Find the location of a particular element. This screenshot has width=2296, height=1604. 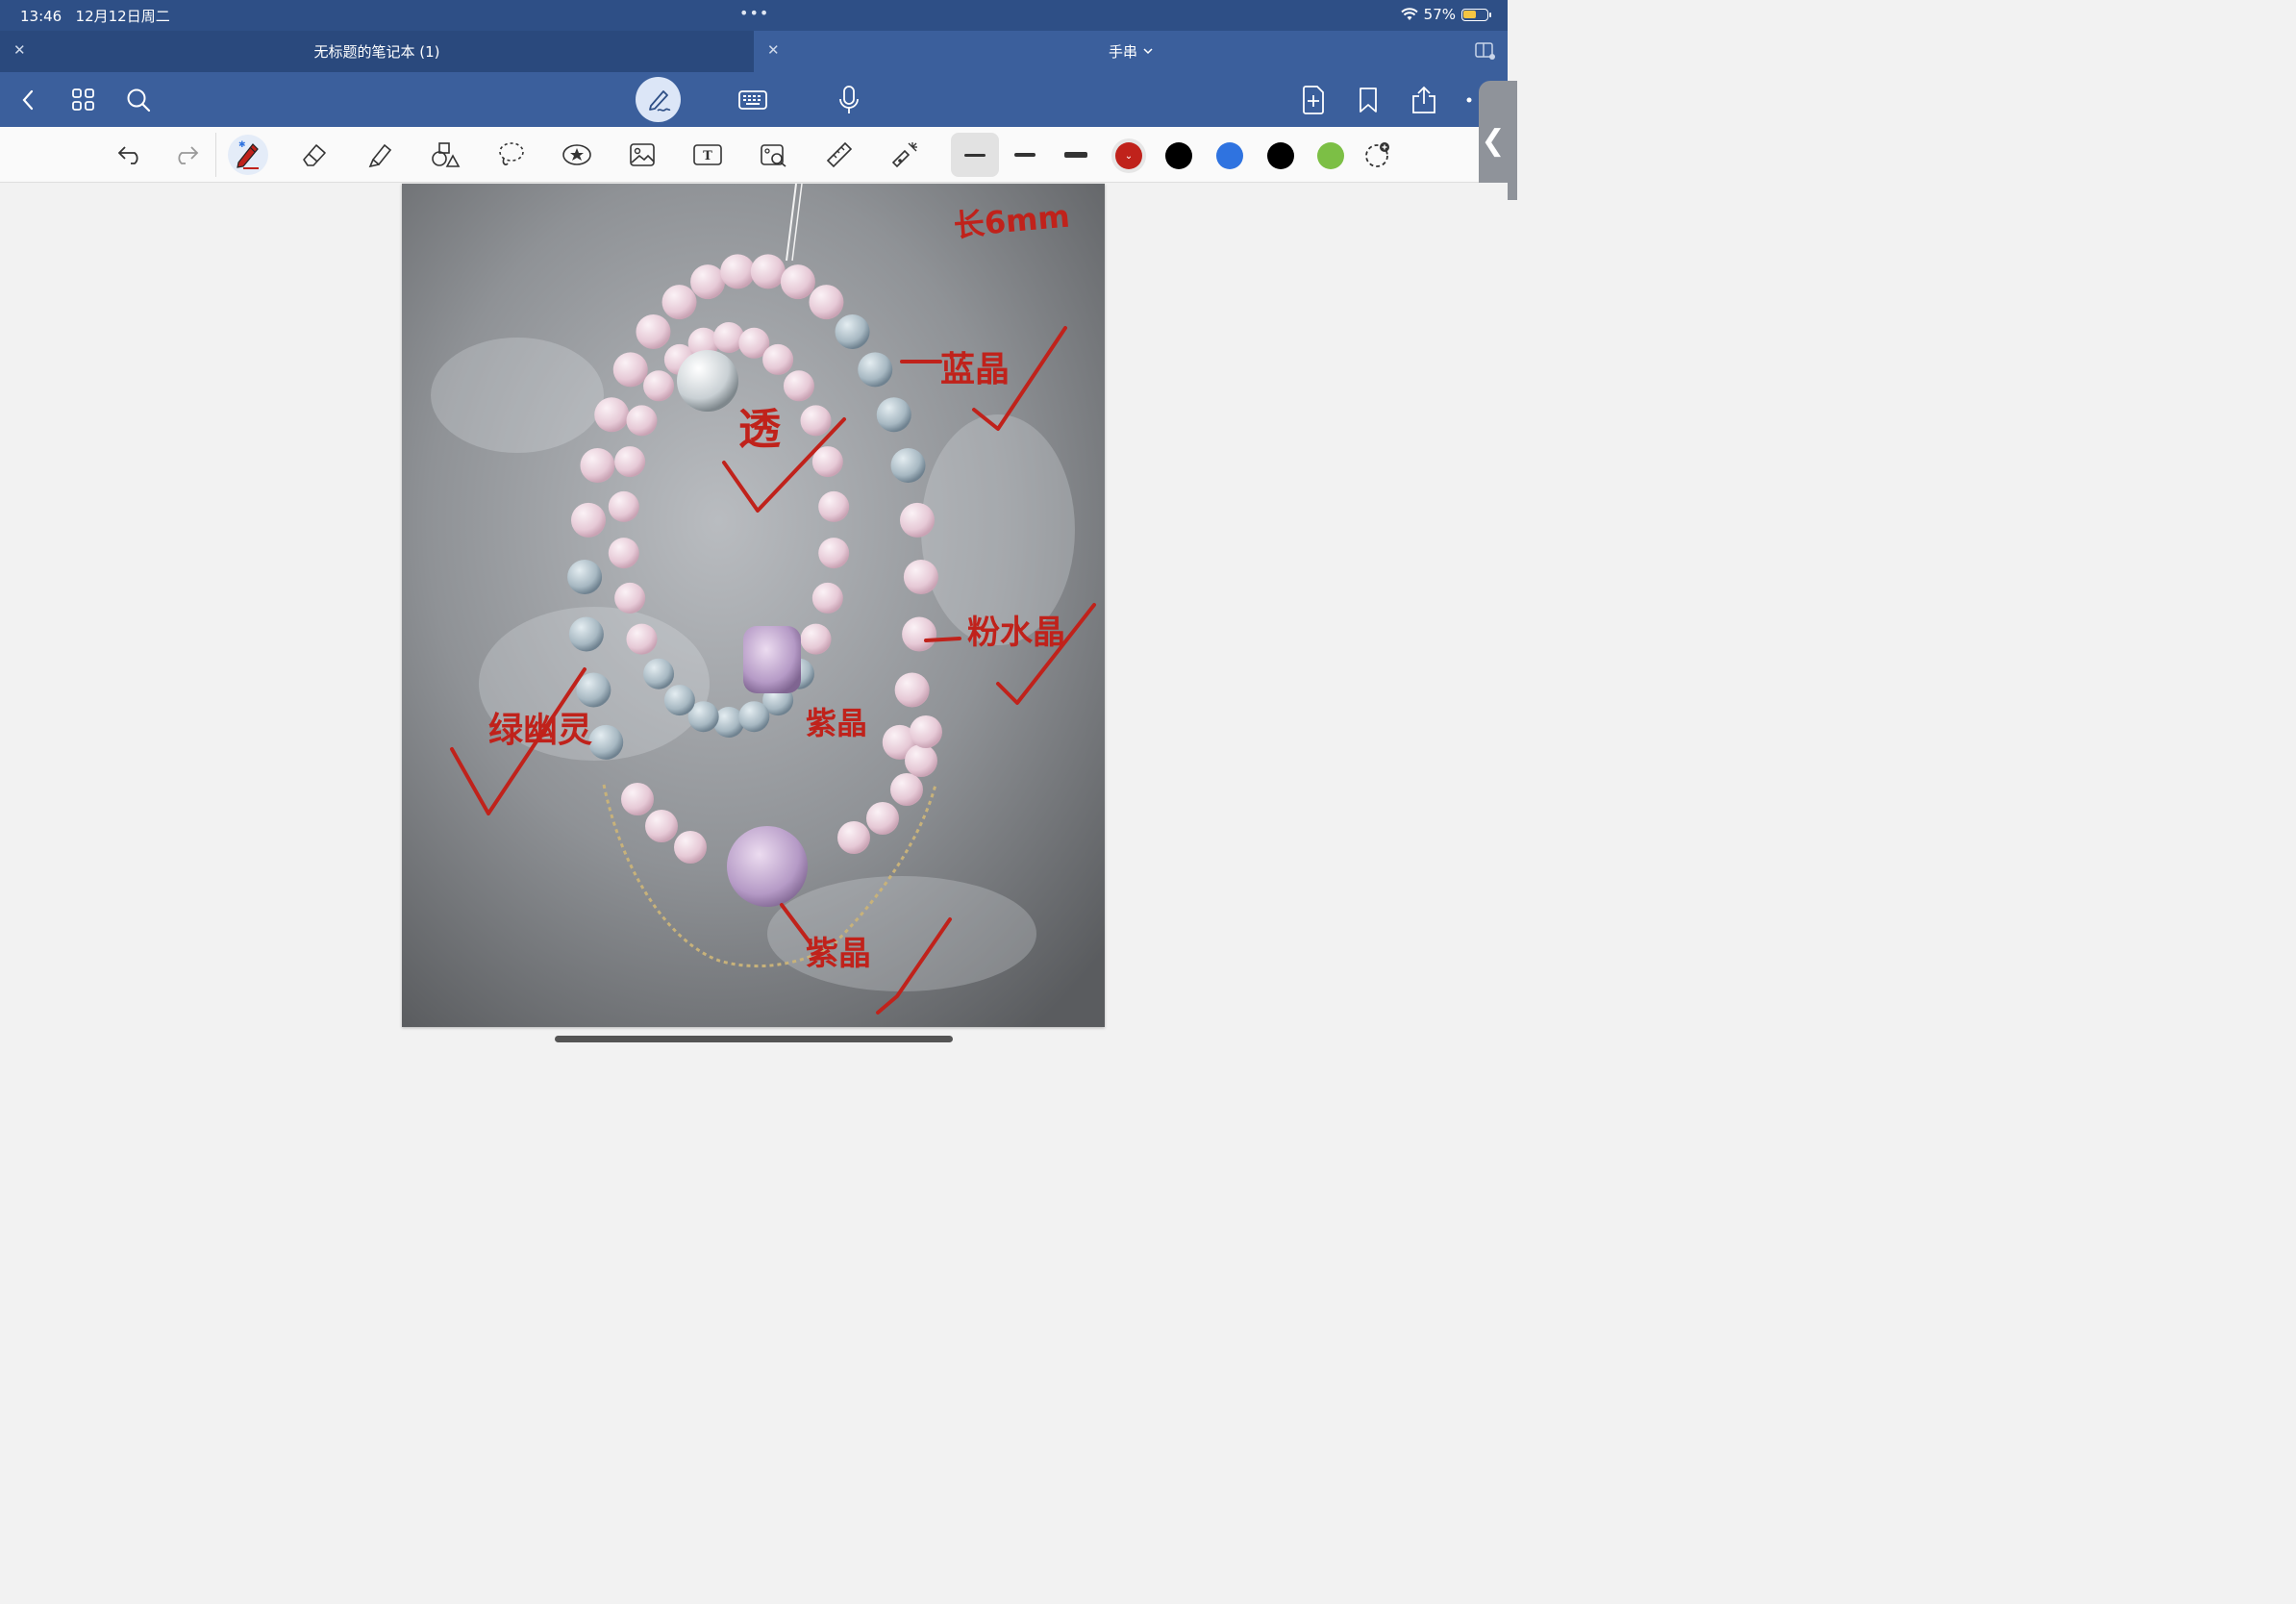

clear-quartz-bead is located at coordinates (707, 381).